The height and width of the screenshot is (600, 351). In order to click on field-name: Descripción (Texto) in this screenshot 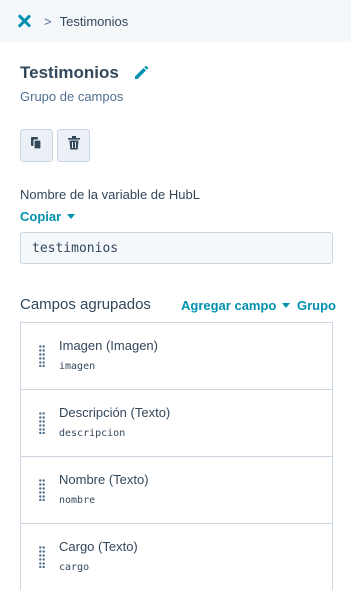, I will do `click(115, 412)`.